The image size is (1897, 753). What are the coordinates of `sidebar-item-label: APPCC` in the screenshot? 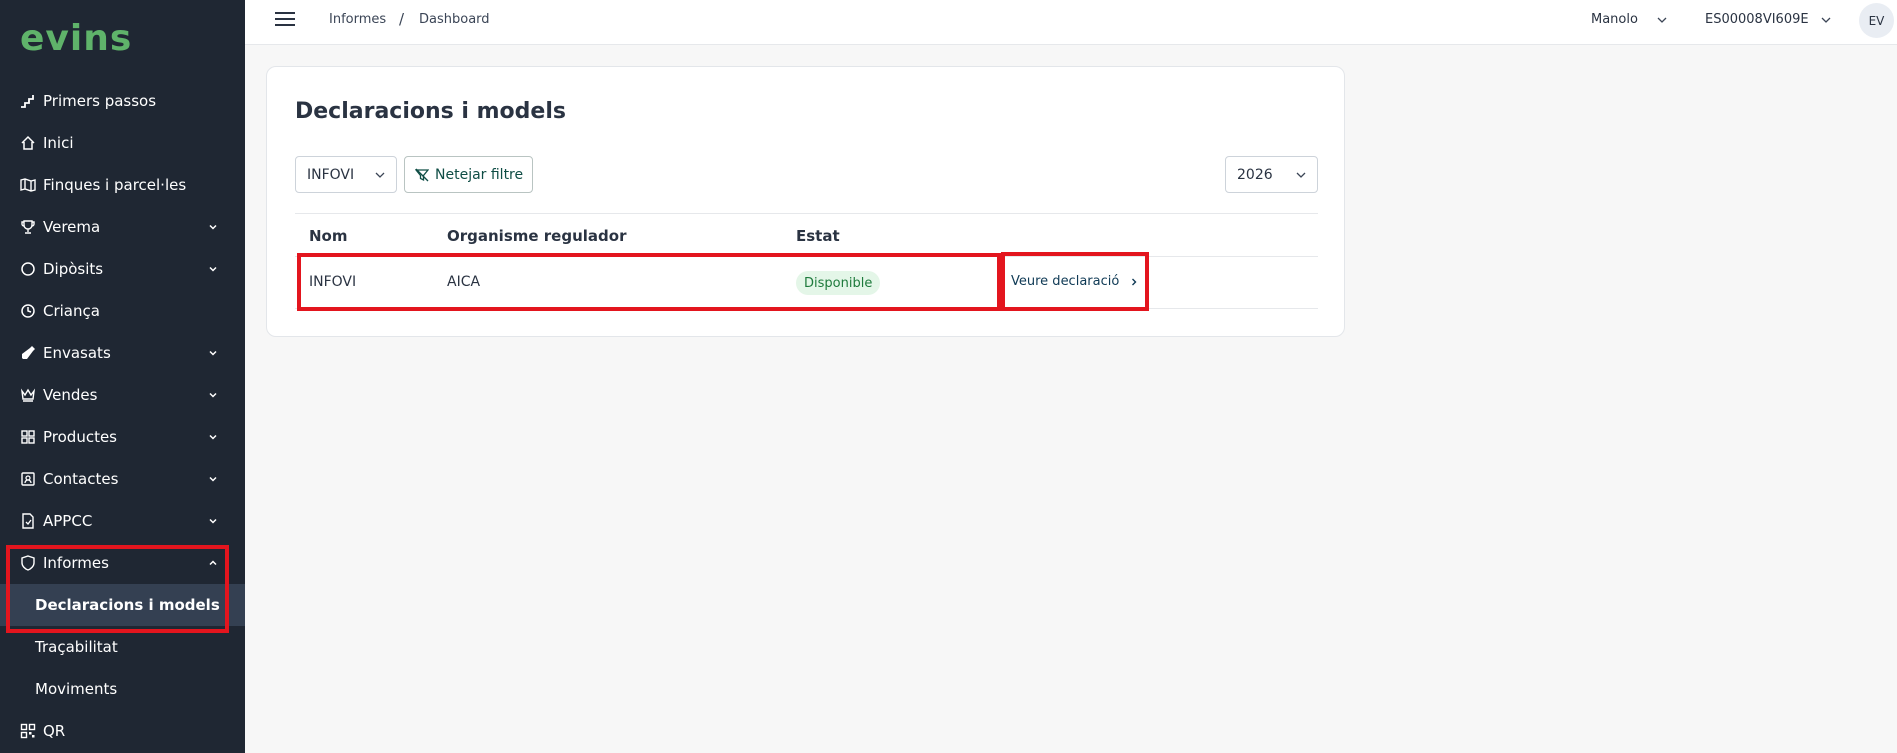 It's located at (68, 521).